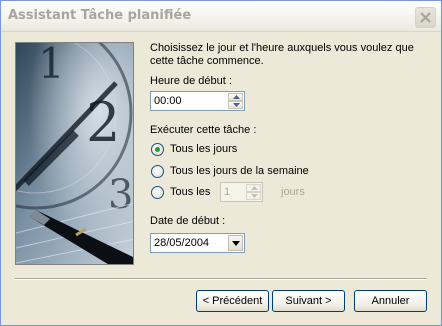  Describe the element at coordinates (221, 279) in the screenshot. I see `button-separator` at that location.